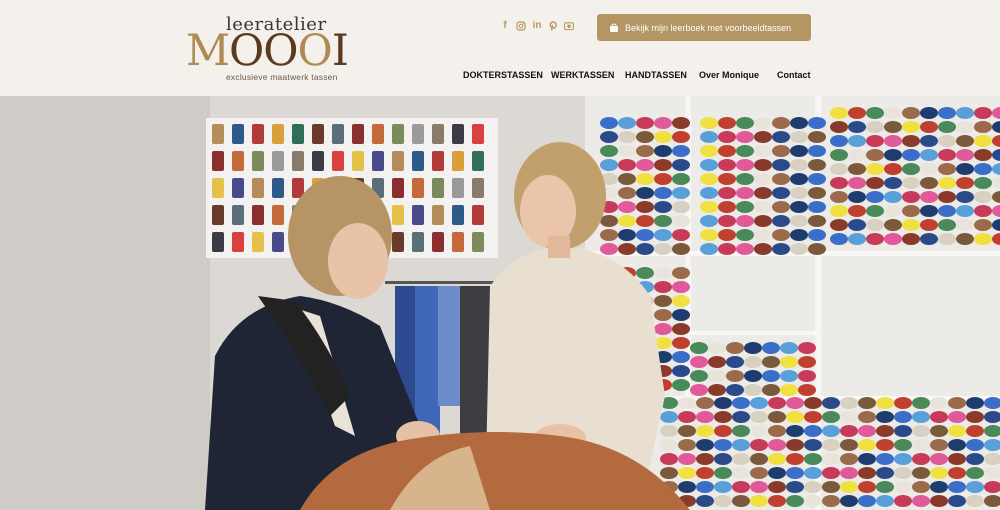  What do you see at coordinates (704, 27) in the screenshot?
I see `leerboek-button: Bekijk mijn leerboek met voorbeeldtassen` at bounding box center [704, 27].